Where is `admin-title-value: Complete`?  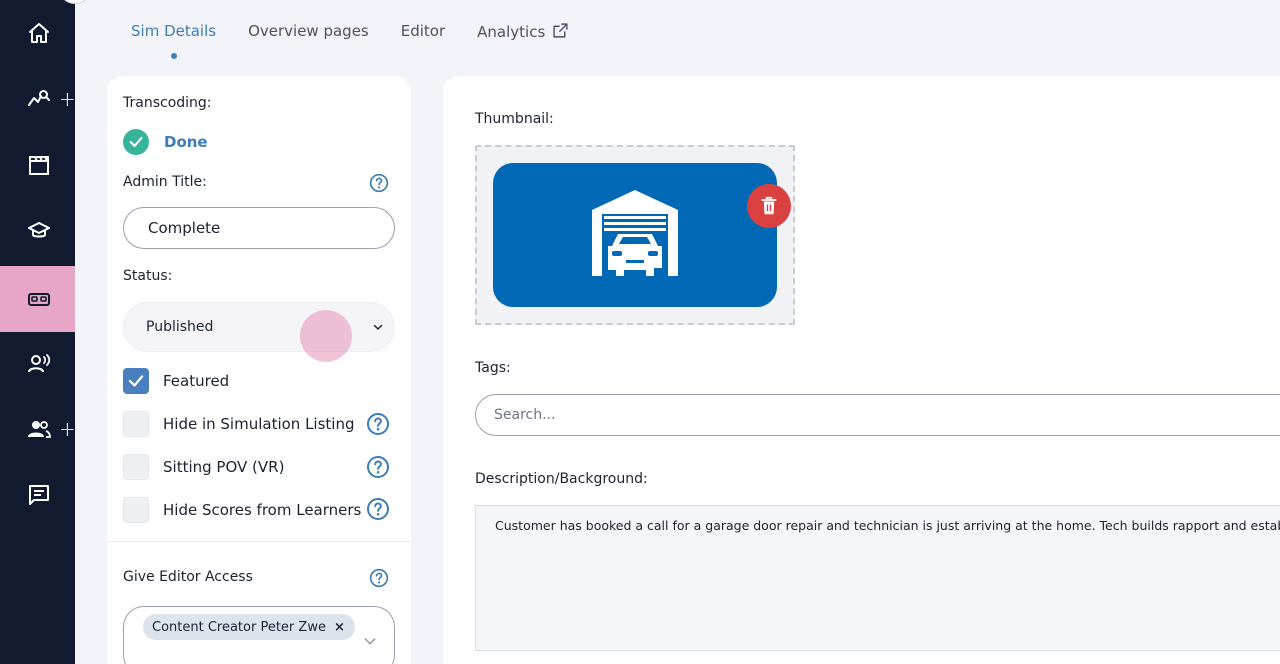
admin-title-value: Complete is located at coordinates (184, 228).